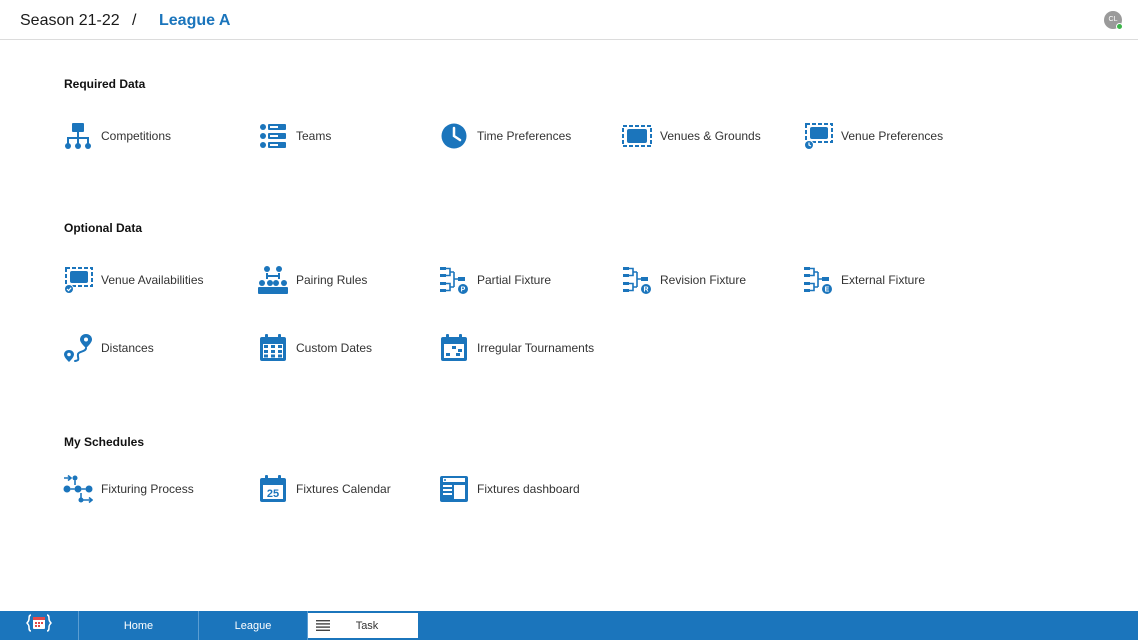 This screenshot has height=640, width=1138. Describe the element at coordinates (569, 20) in the screenshot. I see `top-bar: Season 21-22 / League A CL` at that location.